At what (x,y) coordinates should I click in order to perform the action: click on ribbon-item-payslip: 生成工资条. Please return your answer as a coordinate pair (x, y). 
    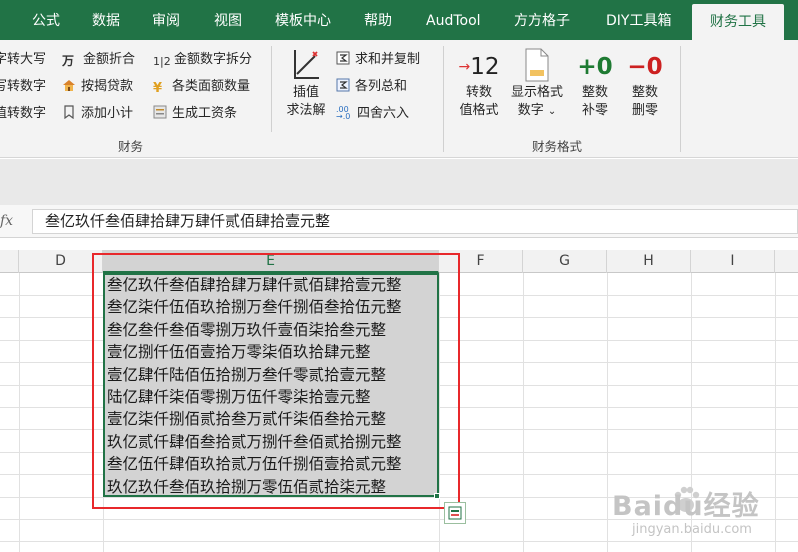
    Looking at the image, I should click on (195, 114).